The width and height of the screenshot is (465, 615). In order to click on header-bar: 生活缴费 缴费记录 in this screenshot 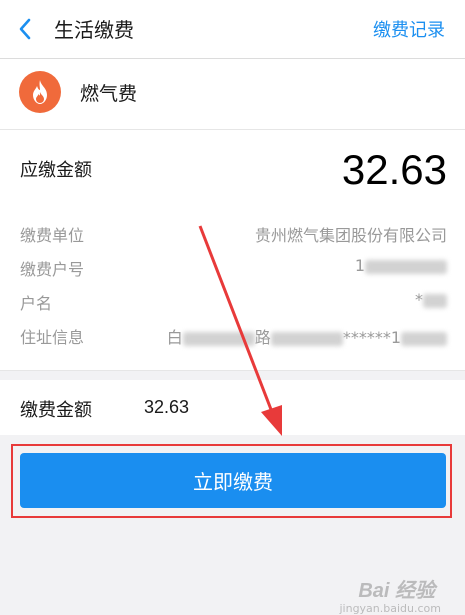, I will do `click(232, 29)`.